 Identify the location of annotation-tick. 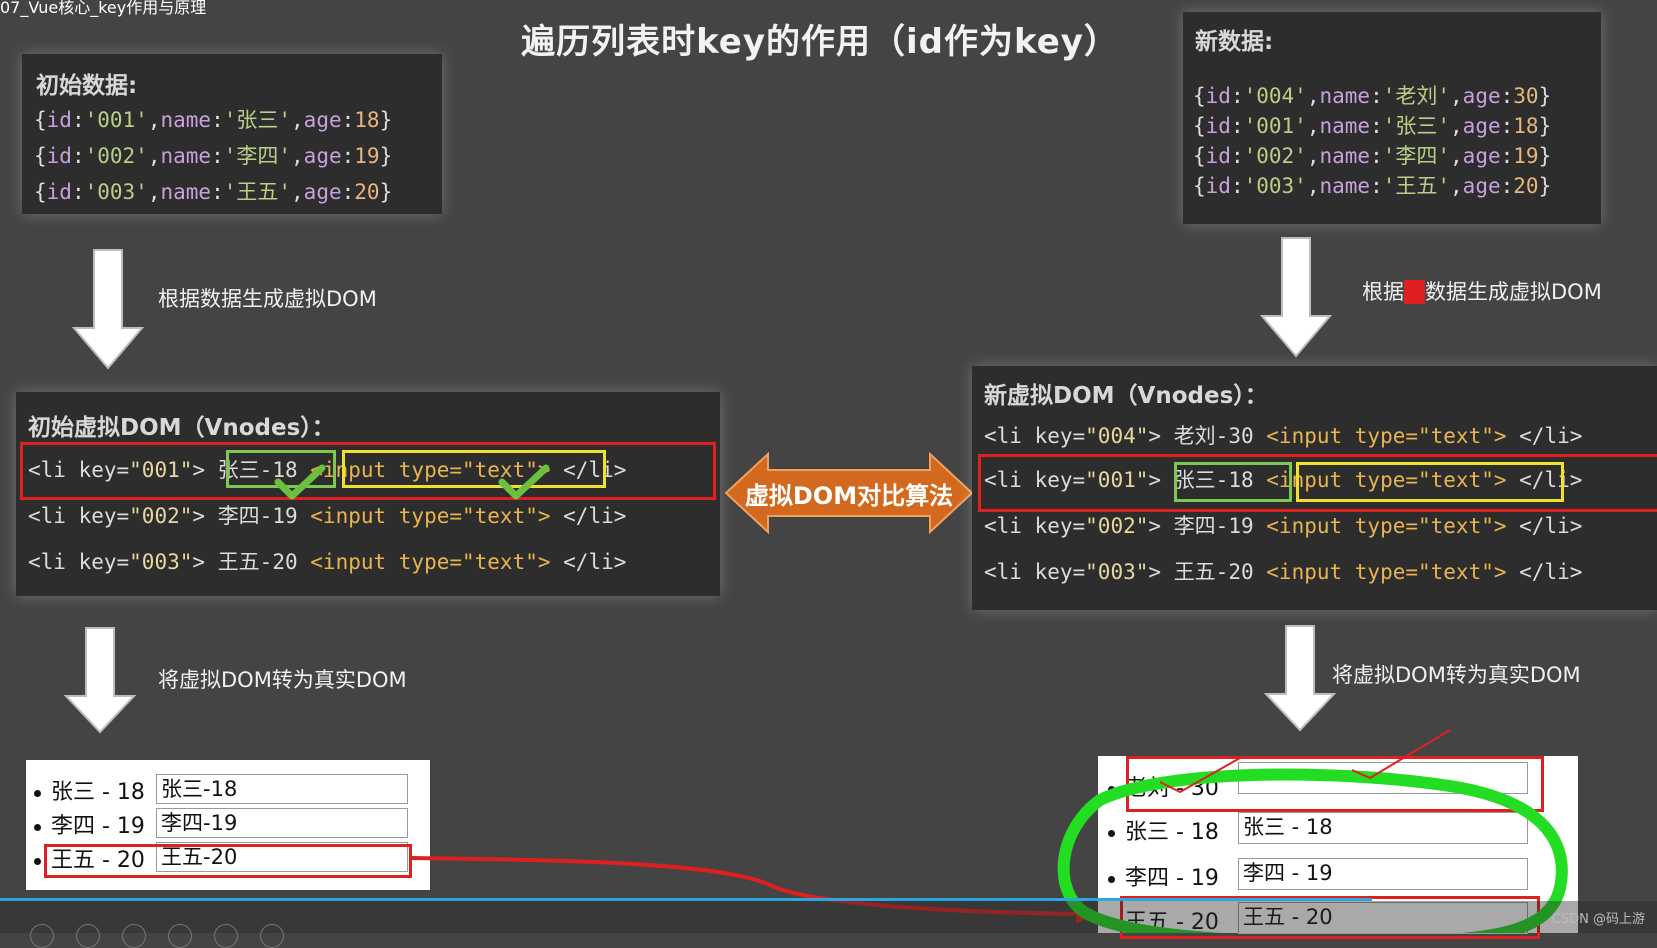
(1401, 754).